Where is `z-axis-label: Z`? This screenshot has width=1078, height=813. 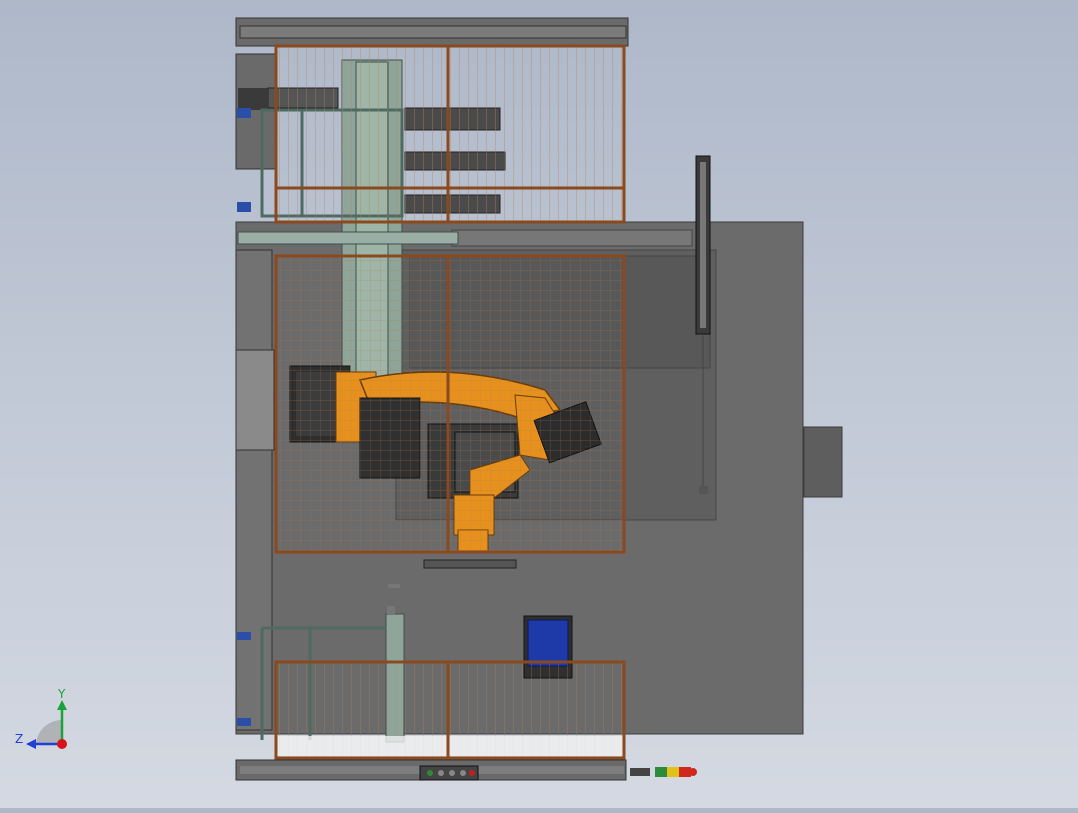 z-axis-label: Z is located at coordinates (19, 739).